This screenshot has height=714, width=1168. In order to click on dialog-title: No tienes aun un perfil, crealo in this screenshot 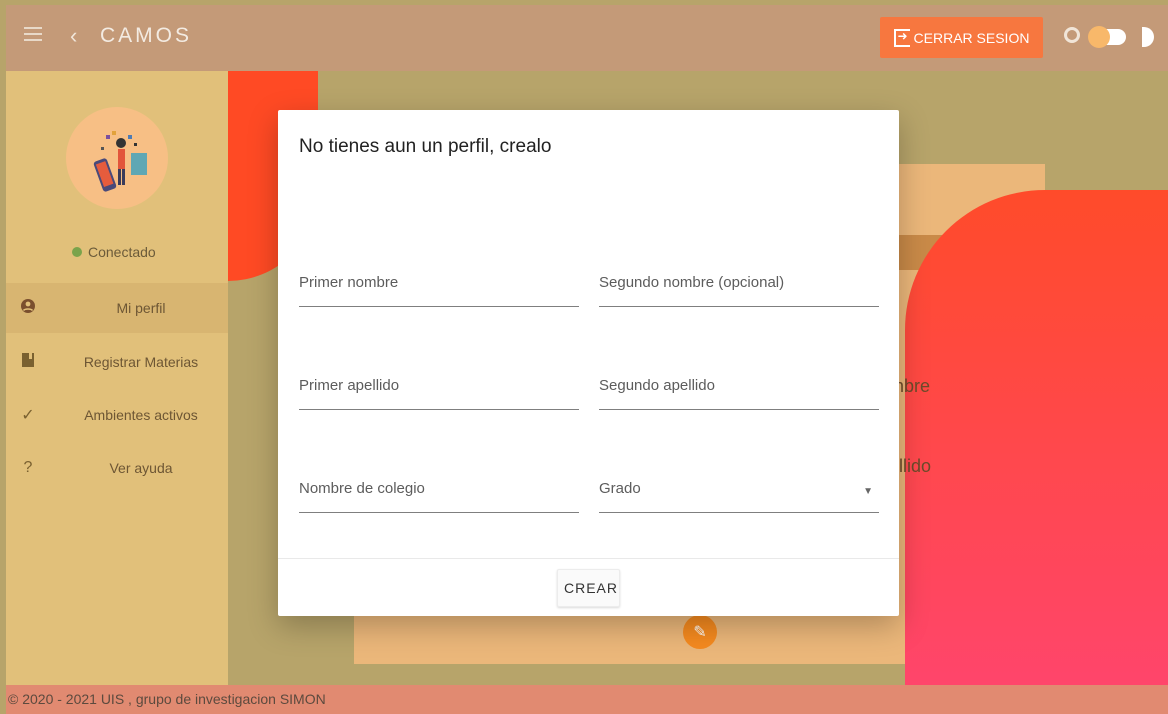, I will do `click(425, 146)`.